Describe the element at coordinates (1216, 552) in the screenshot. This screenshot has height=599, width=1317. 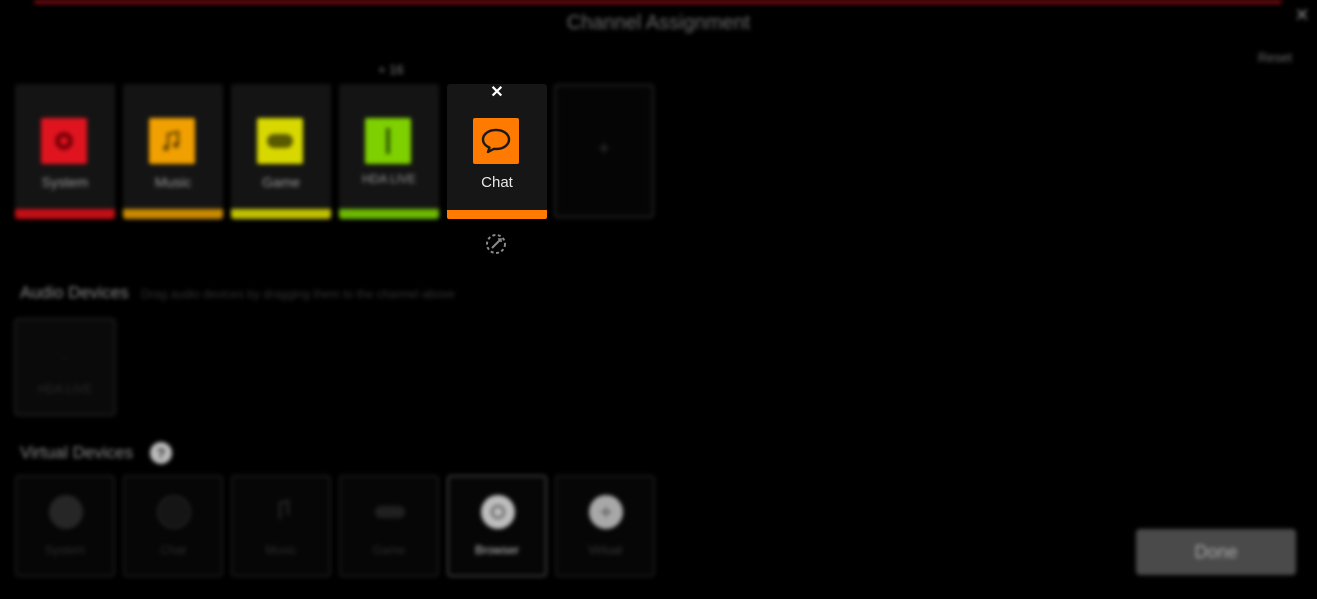
I see `done-button: Done` at that location.